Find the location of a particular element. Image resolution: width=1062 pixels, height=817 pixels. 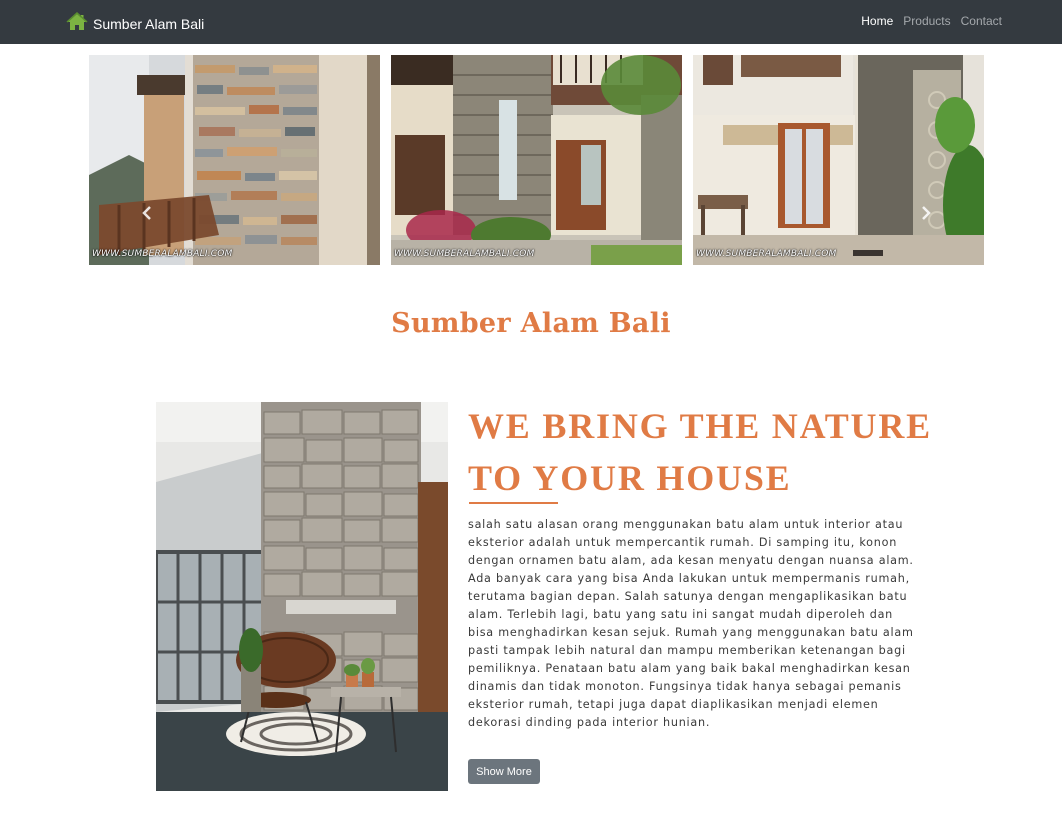

chevron-right-icon is located at coordinates (926, 213).